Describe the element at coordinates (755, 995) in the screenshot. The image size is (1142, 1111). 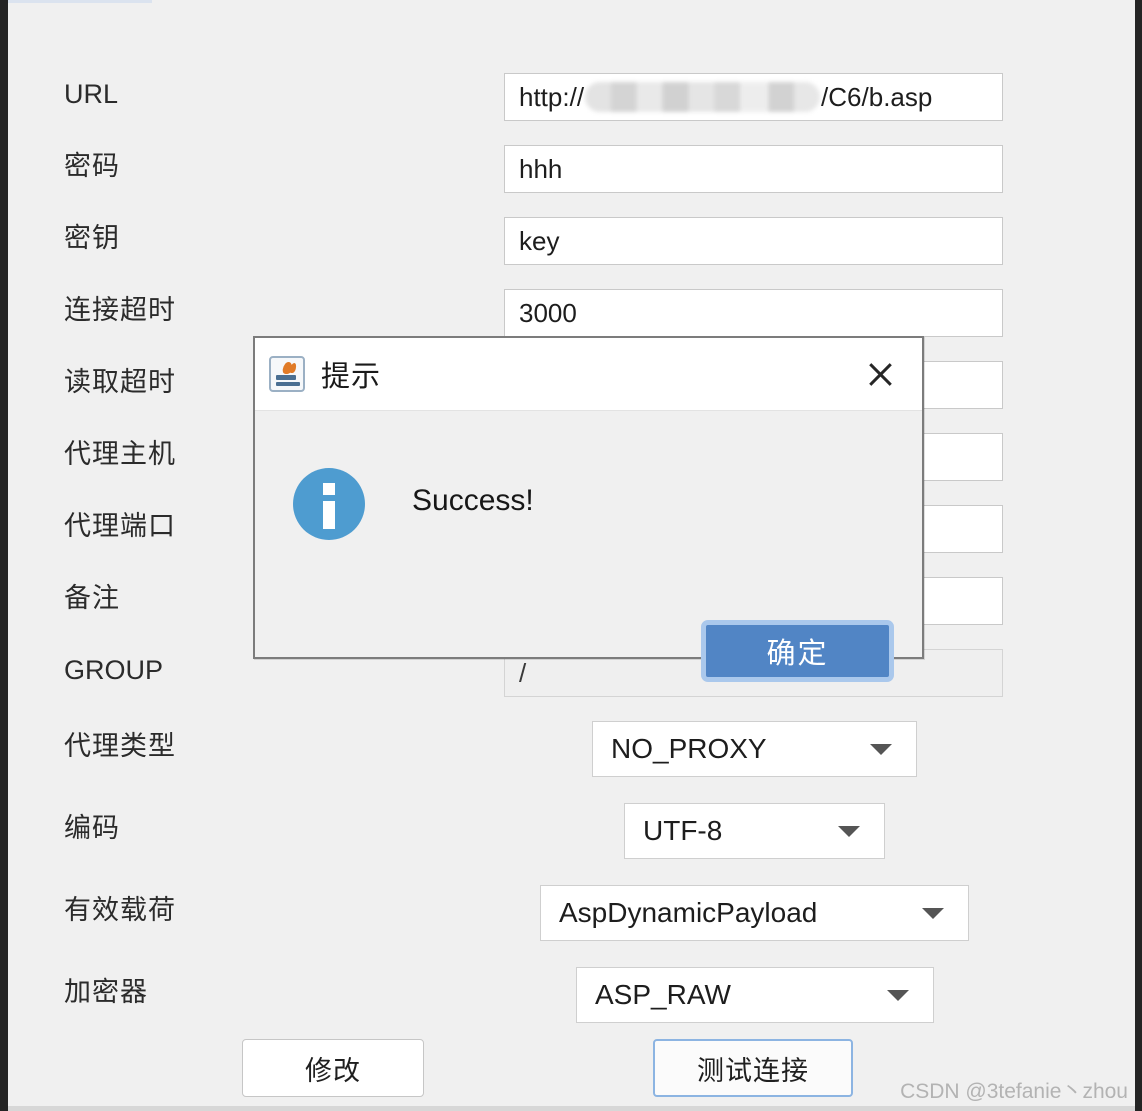
I see `select-encryptor: ASP_RAW` at that location.